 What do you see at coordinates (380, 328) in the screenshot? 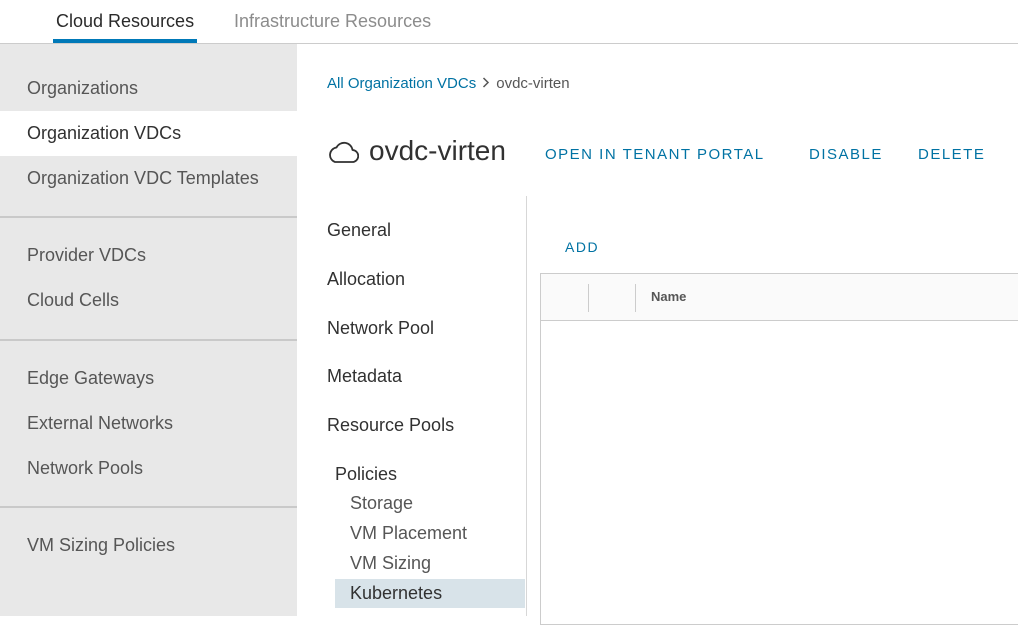
I see `subnav-item-network-pool: Network Pool` at bounding box center [380, 328].